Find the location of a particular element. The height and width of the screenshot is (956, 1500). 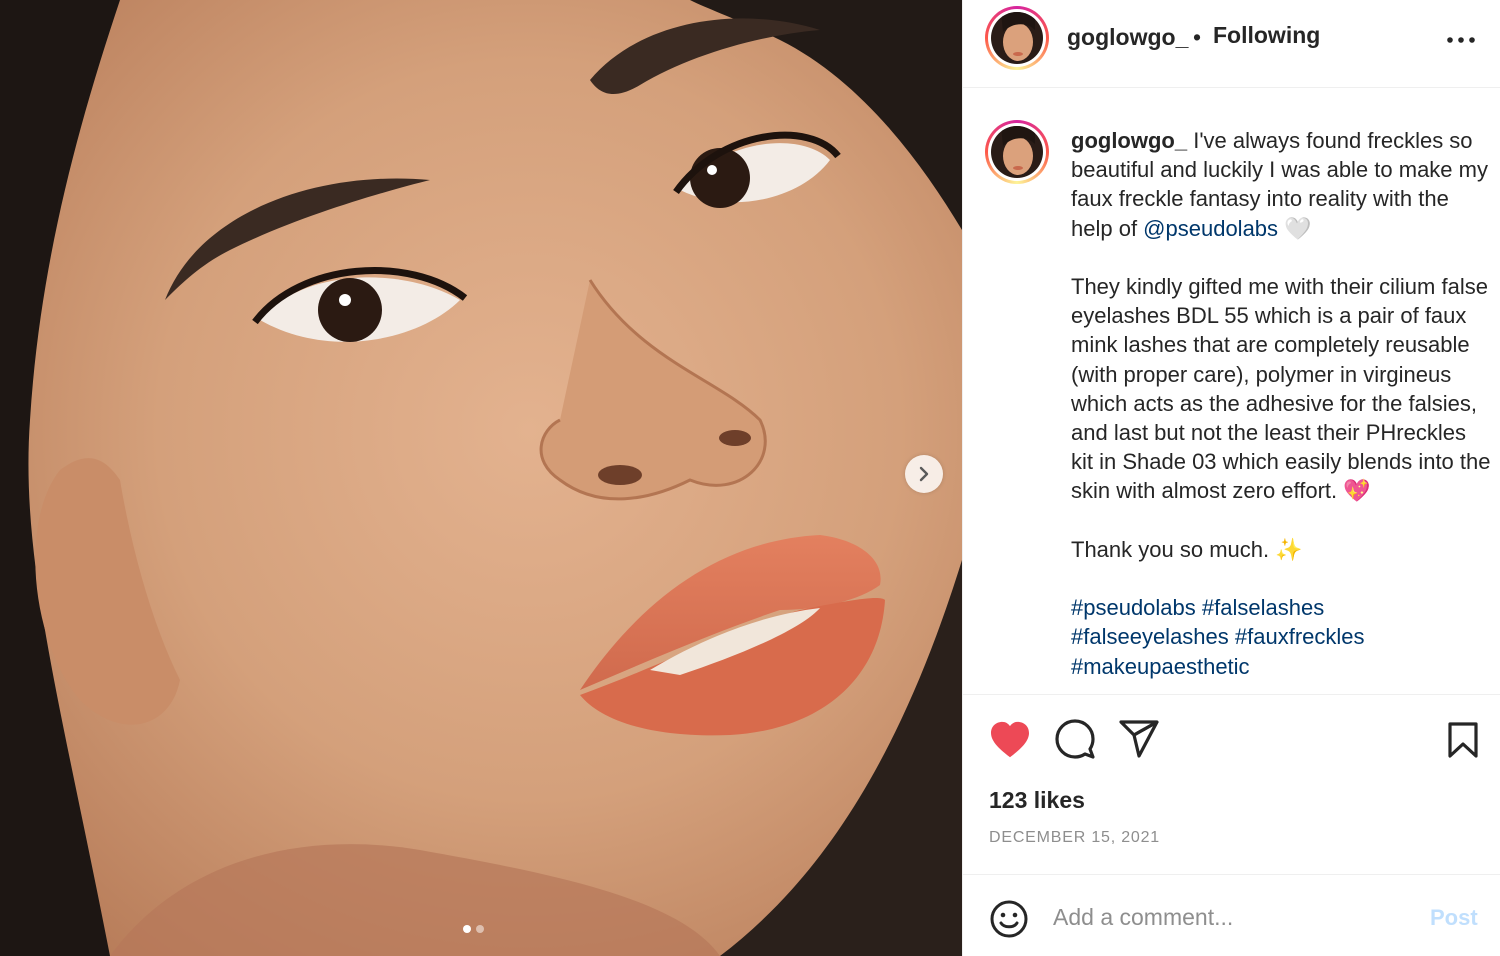

post-actions: 123 likes DECEMBER 15, 2021 is located at coordinates (1231, 784).